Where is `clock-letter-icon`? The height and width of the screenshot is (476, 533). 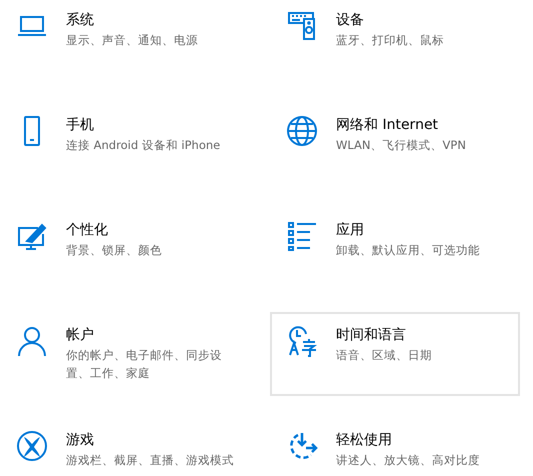
clock-letter-icon is located at coordinates (302, 341).